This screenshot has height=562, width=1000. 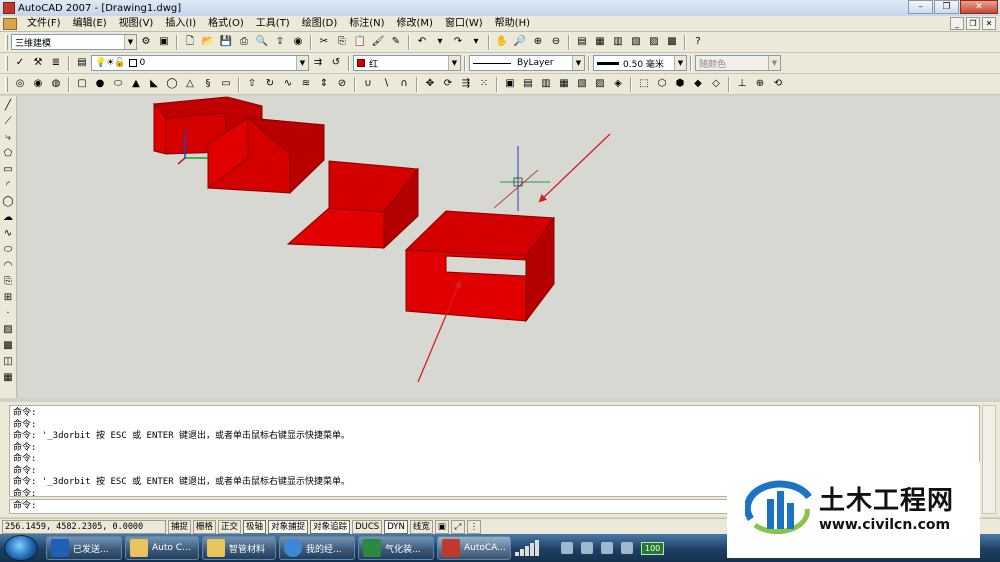 I want to click on layer-stack-icon: ▤, so click(x=82, y=63).